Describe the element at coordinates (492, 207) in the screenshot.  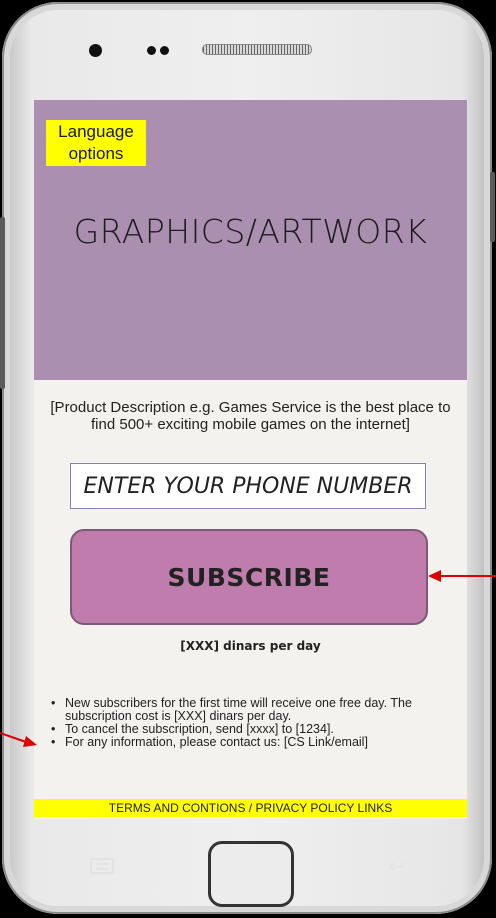
I see `power-button` at that location.